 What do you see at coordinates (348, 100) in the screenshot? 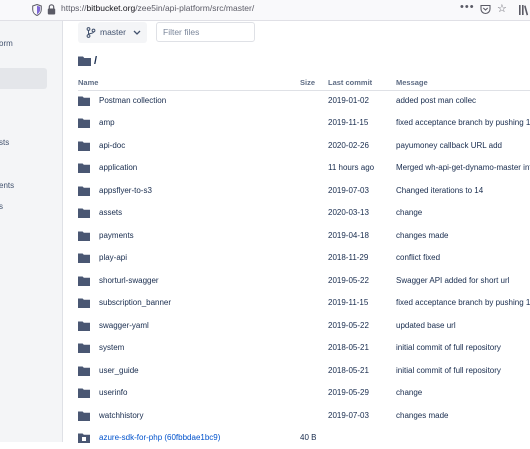
I see `row-last-commit: 2019-01-02` at bounding box center [348, 100].